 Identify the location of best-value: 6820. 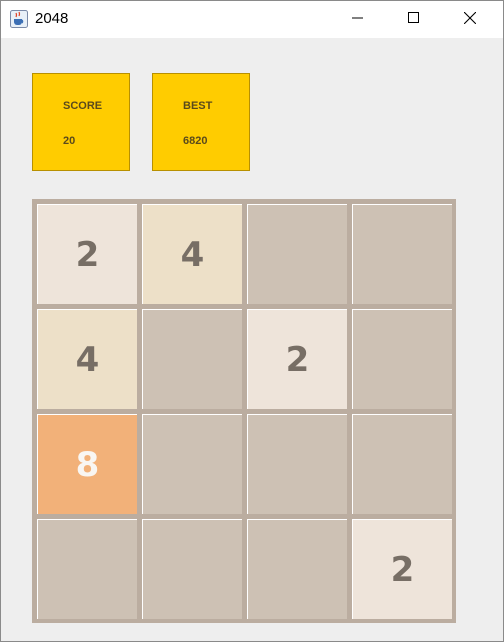
(195, 141).